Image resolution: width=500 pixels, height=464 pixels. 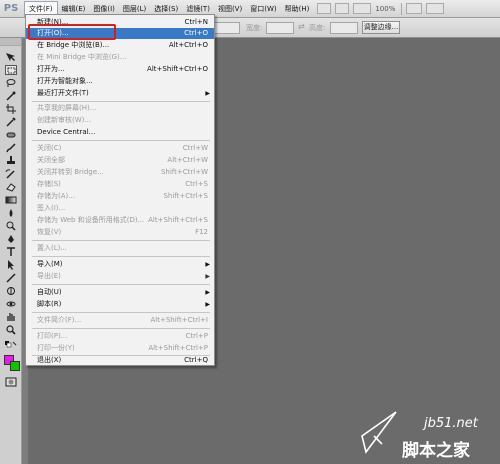 I want to click on swap-arrows-icon: ⇄, so click(x=301, y=26).